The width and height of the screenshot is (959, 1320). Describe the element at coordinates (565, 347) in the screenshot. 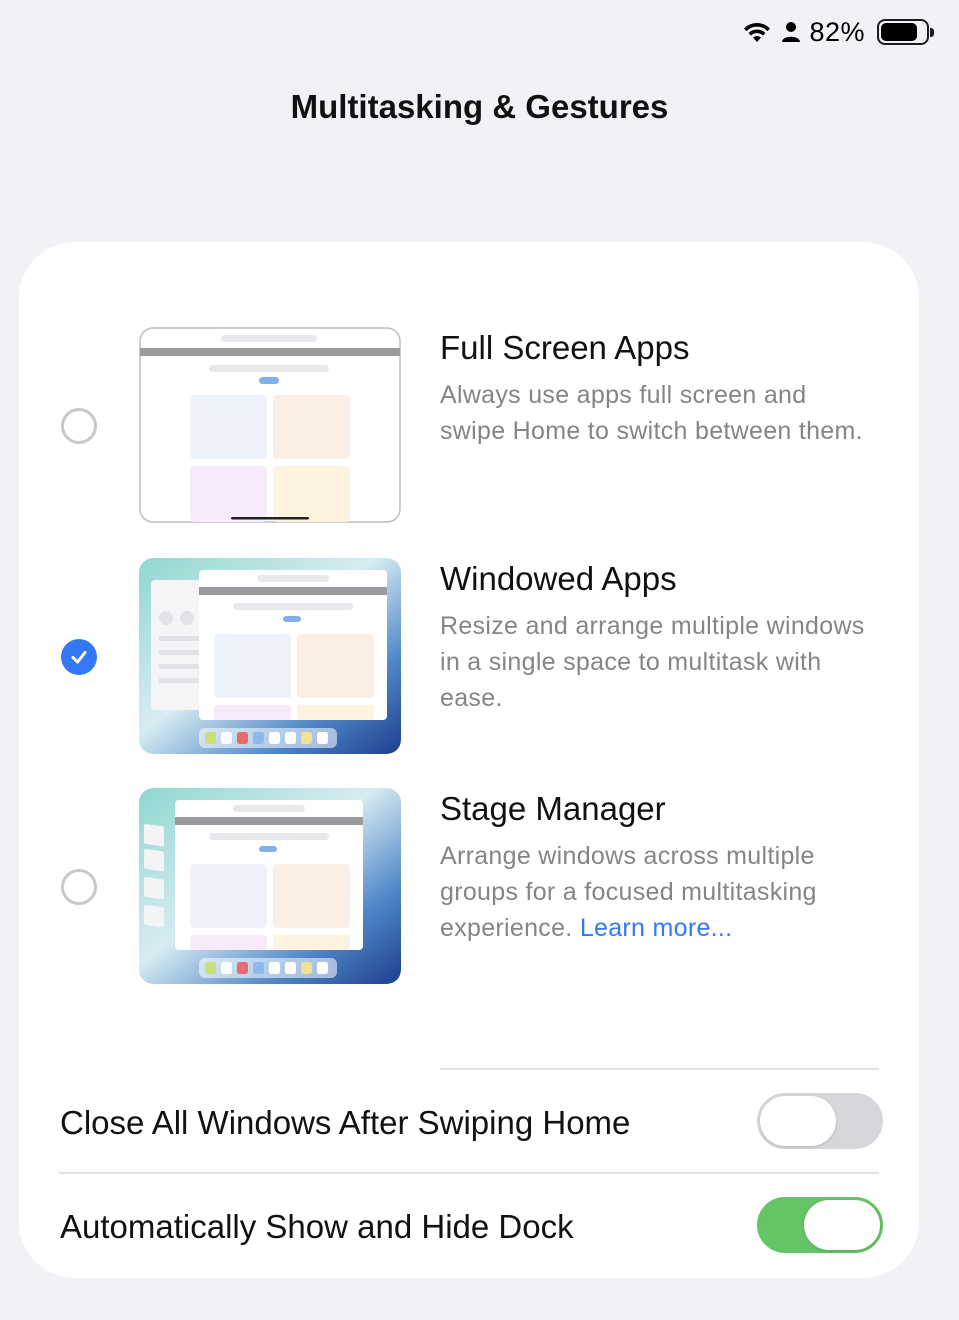

I see `option-title: Full Screen Apps` at that location.